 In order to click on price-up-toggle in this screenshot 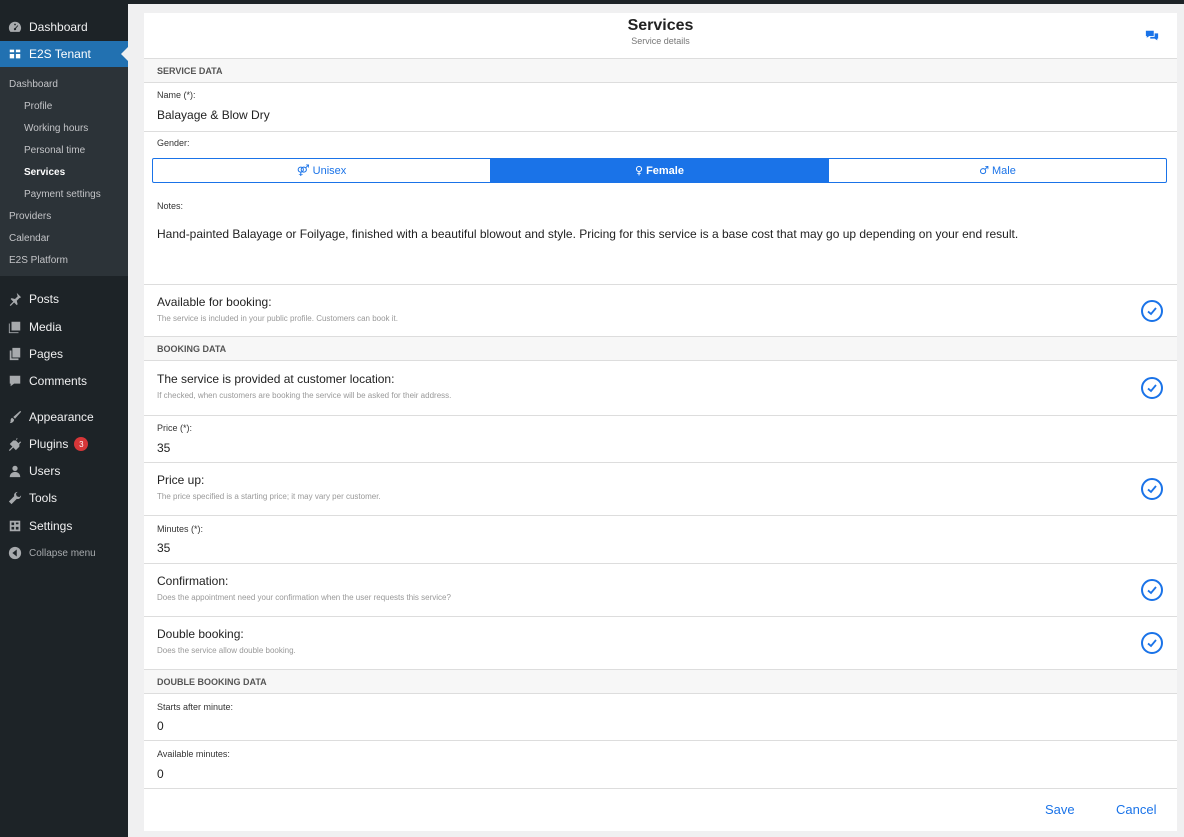, I will do `click(1152, 489)`.